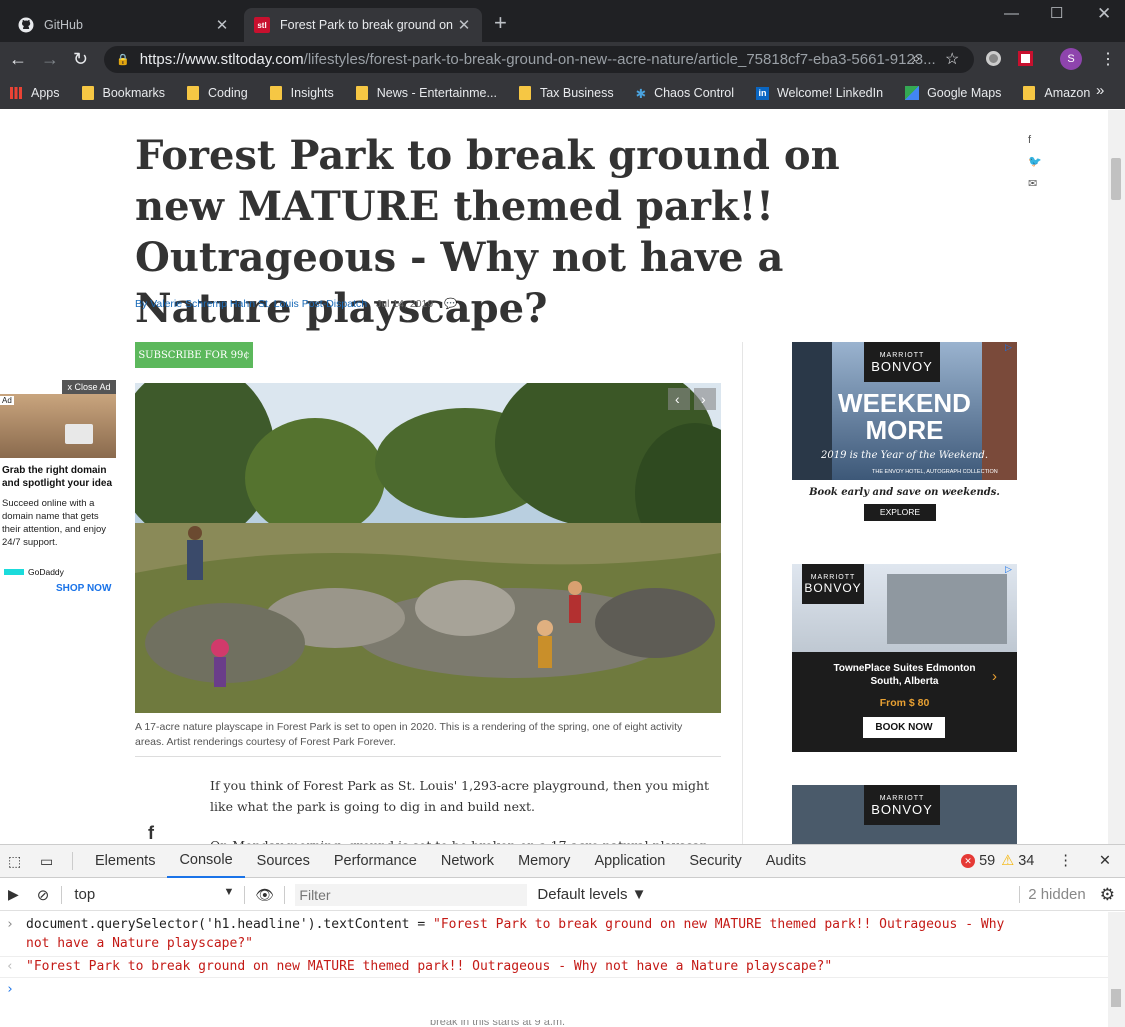  What do you see at coordinates (715, 861) in the screenshot?
I see `tab-security: Security` at bounding box center [715, 861].